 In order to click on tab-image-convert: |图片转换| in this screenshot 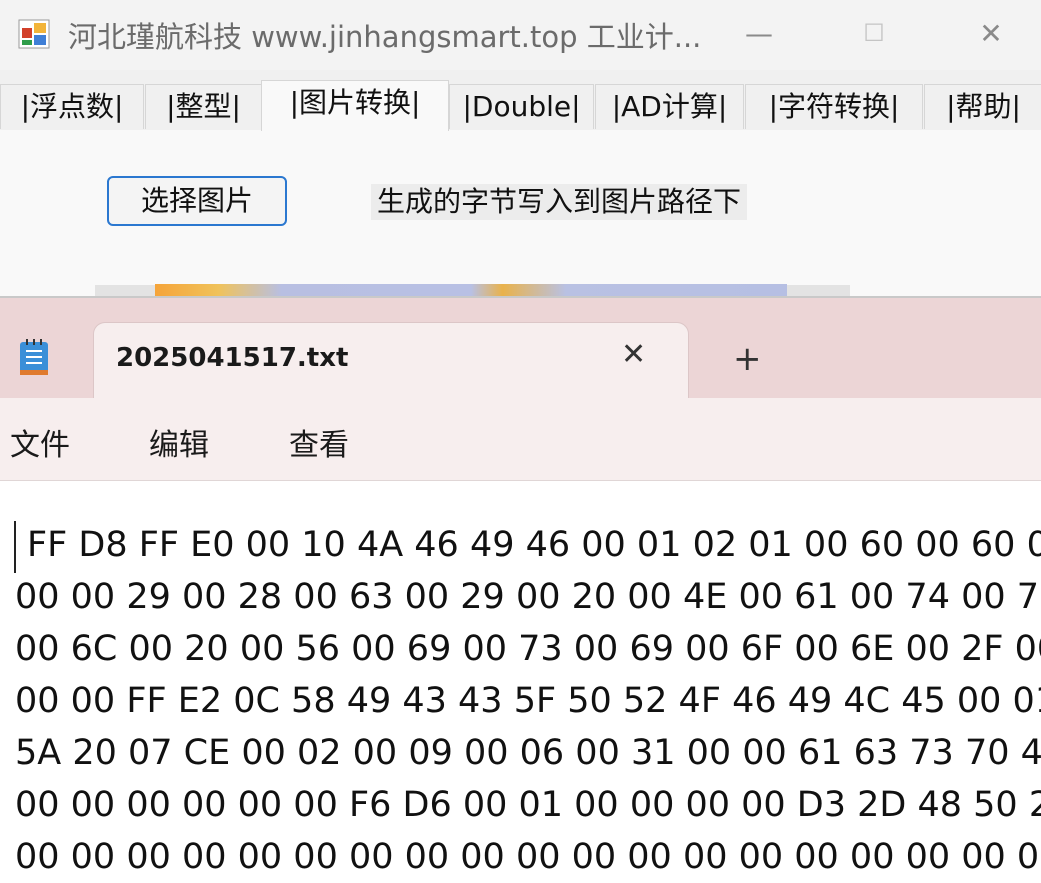, I will do `click(355, 105)`.